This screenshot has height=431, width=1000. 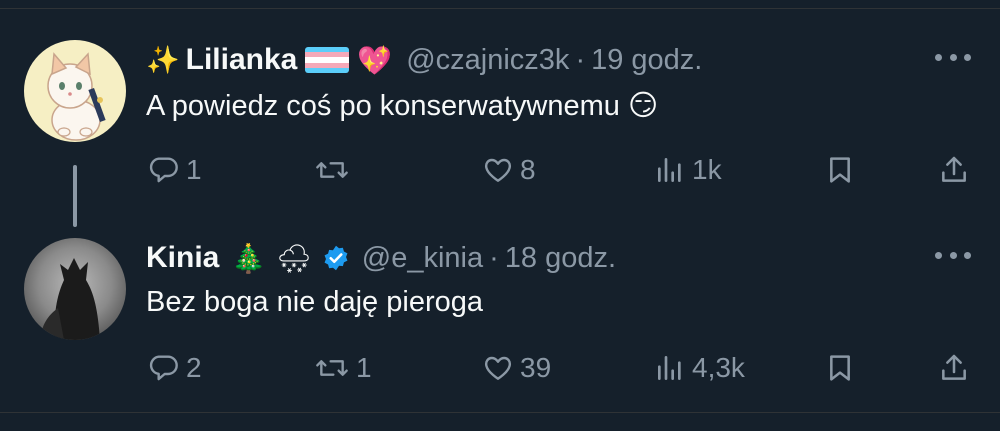 I want to click on views-button: 4,3k, so click(x=699, y=368).